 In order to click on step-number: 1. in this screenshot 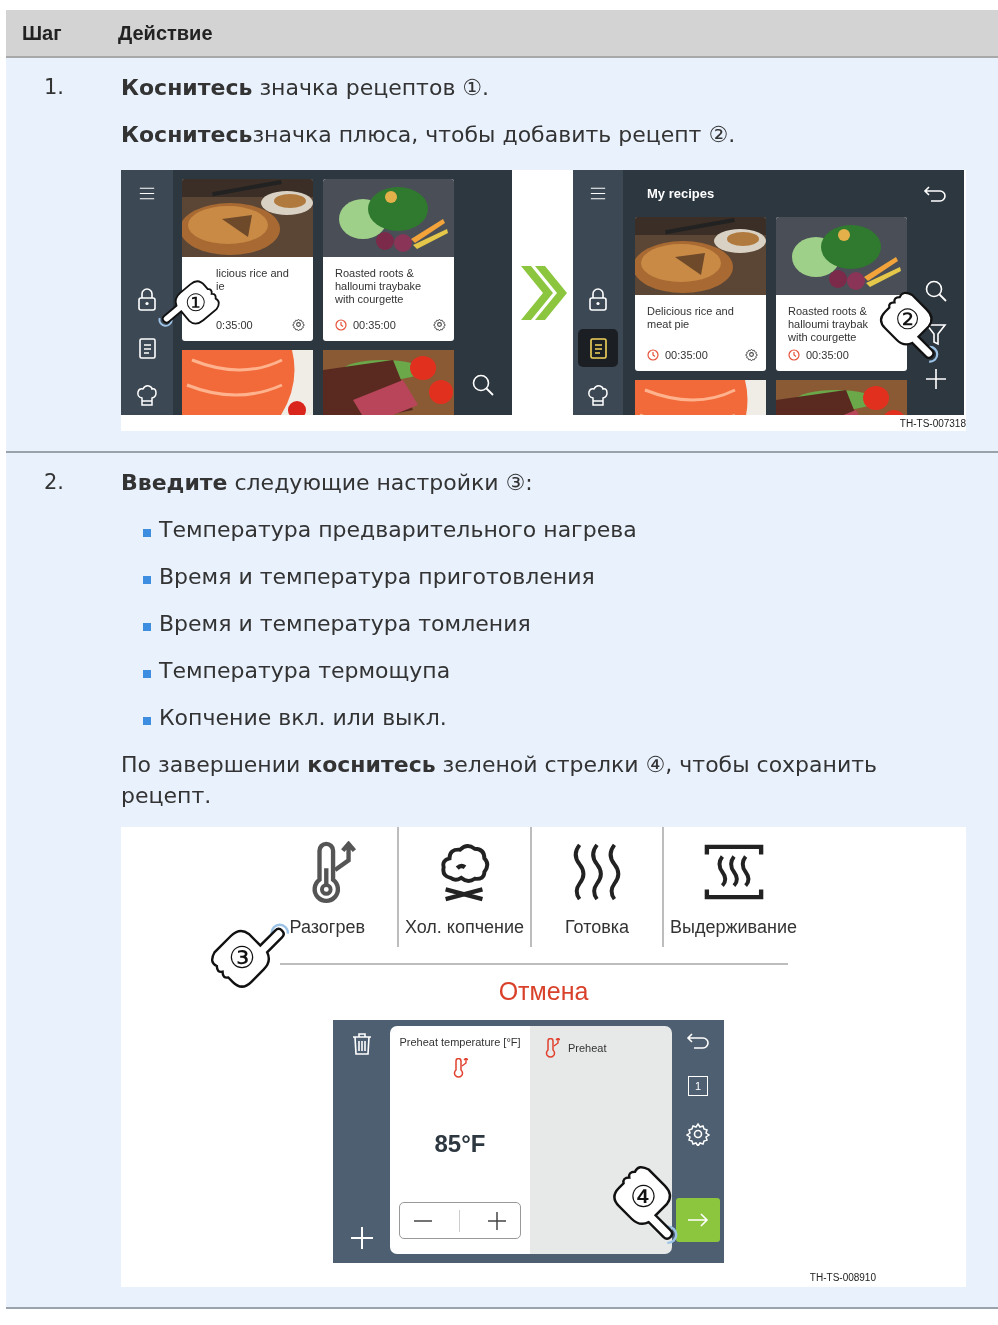, I will do `click(54, 87)`.